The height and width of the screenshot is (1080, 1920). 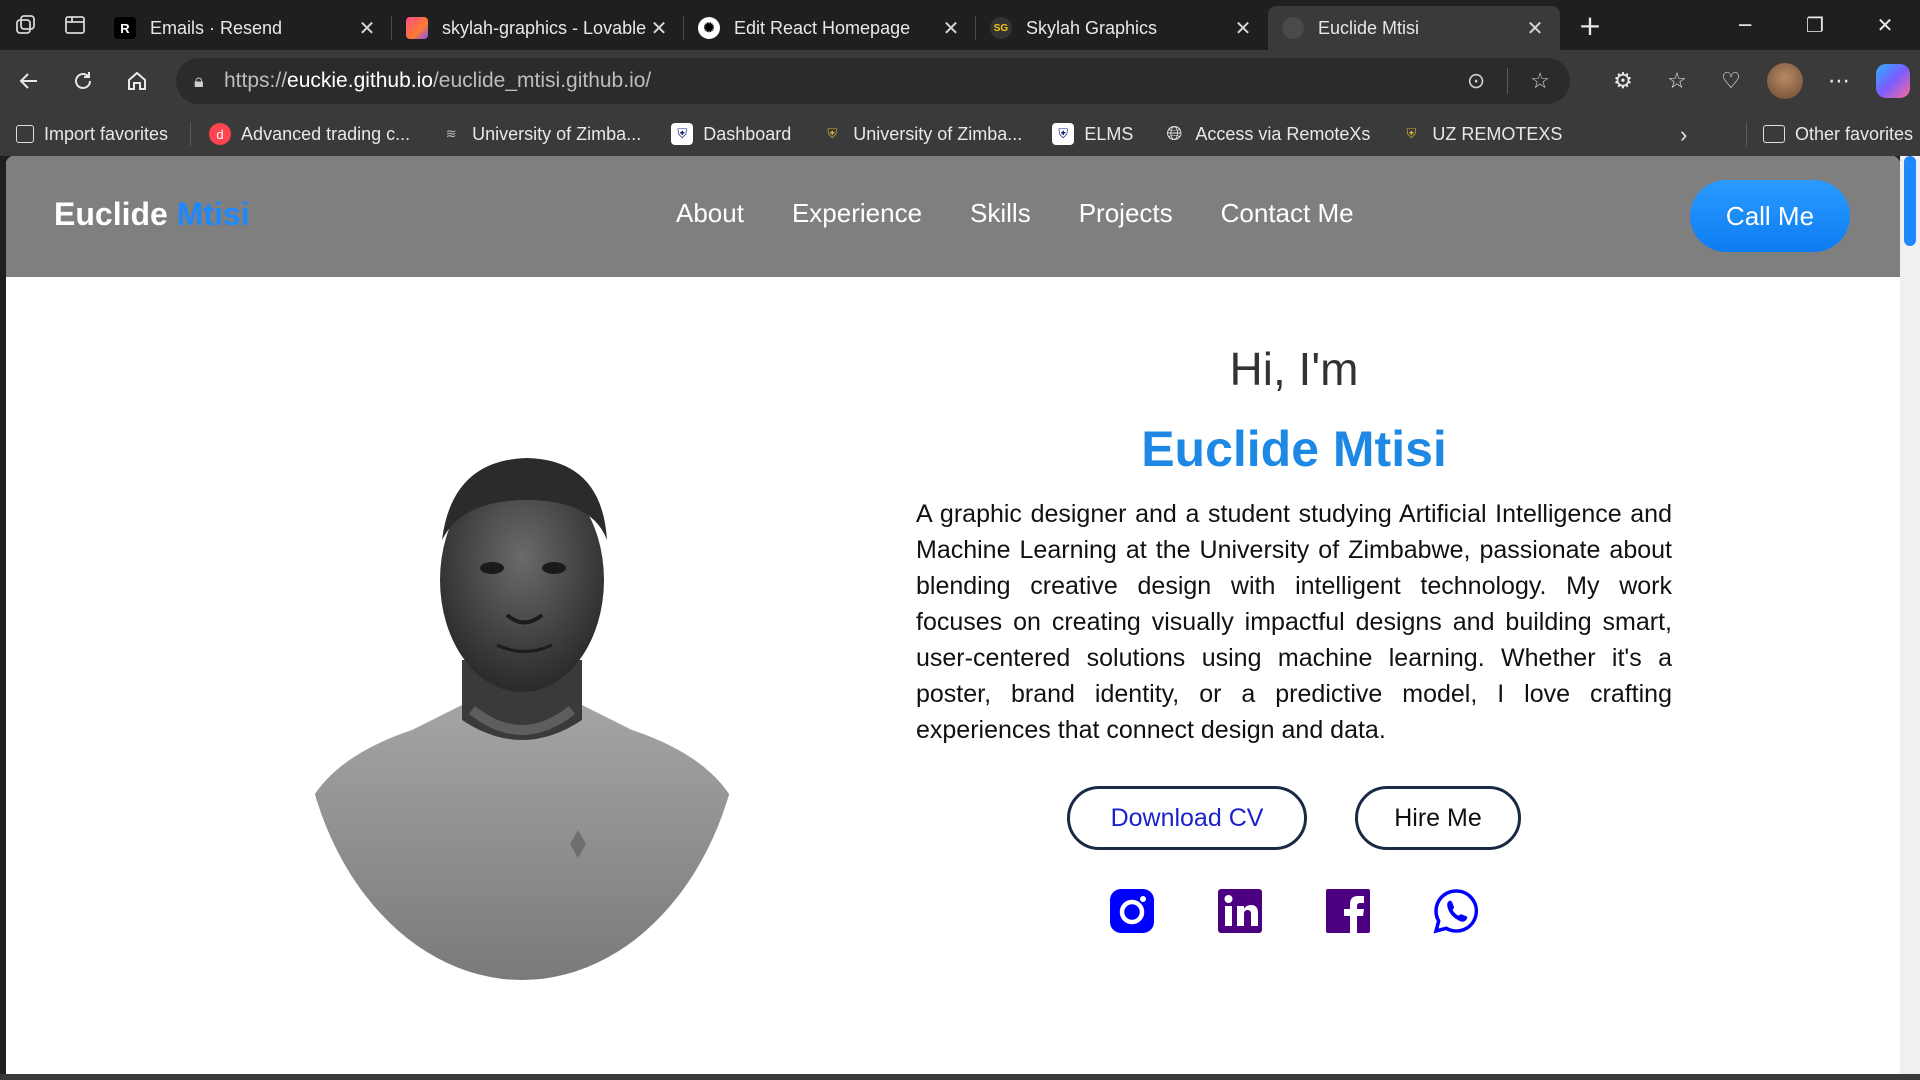 What do you see at coordinates (1910, 201) in the screenshot?
I see `scrollbar-thumb` at bounding box center [1910, 201].